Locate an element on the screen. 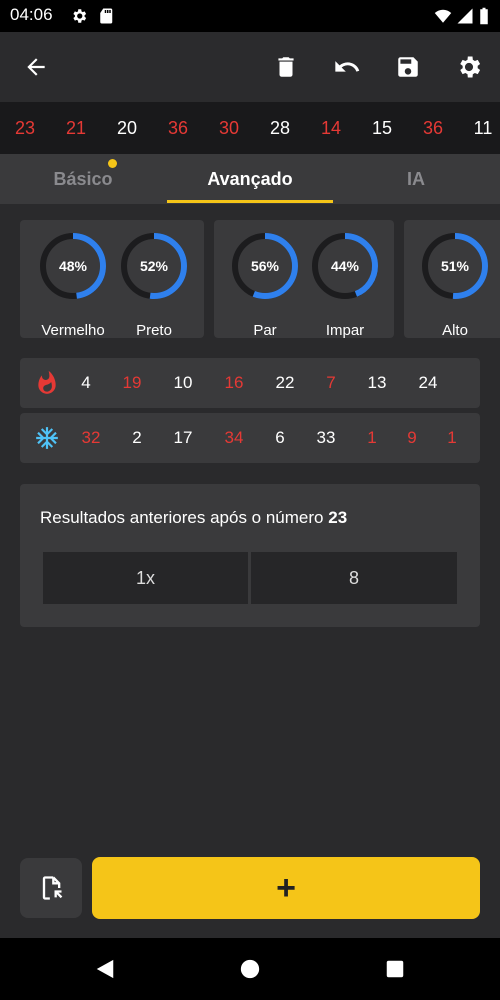 This screenshot has height=1000, width=500. history-strip: 23 21 20 36 30 28 14 15 36 11 is located at coordinates (250, 128).